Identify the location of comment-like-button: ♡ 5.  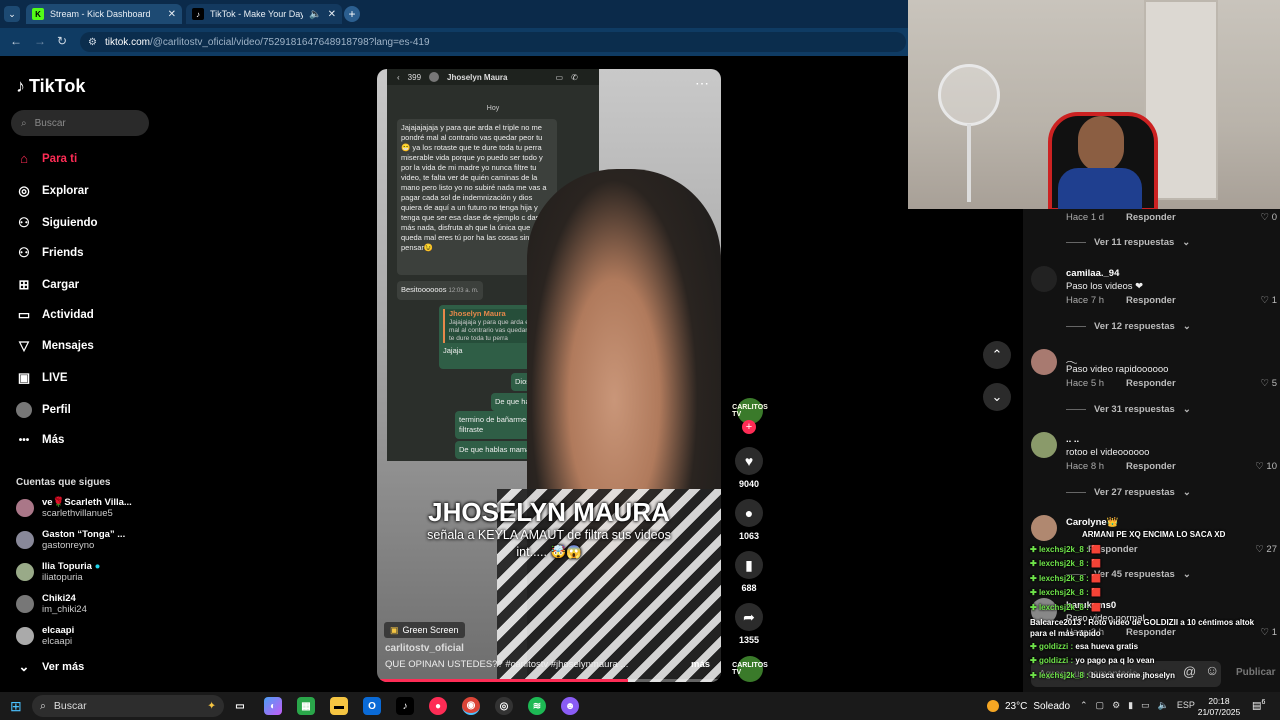
(1266, 383).